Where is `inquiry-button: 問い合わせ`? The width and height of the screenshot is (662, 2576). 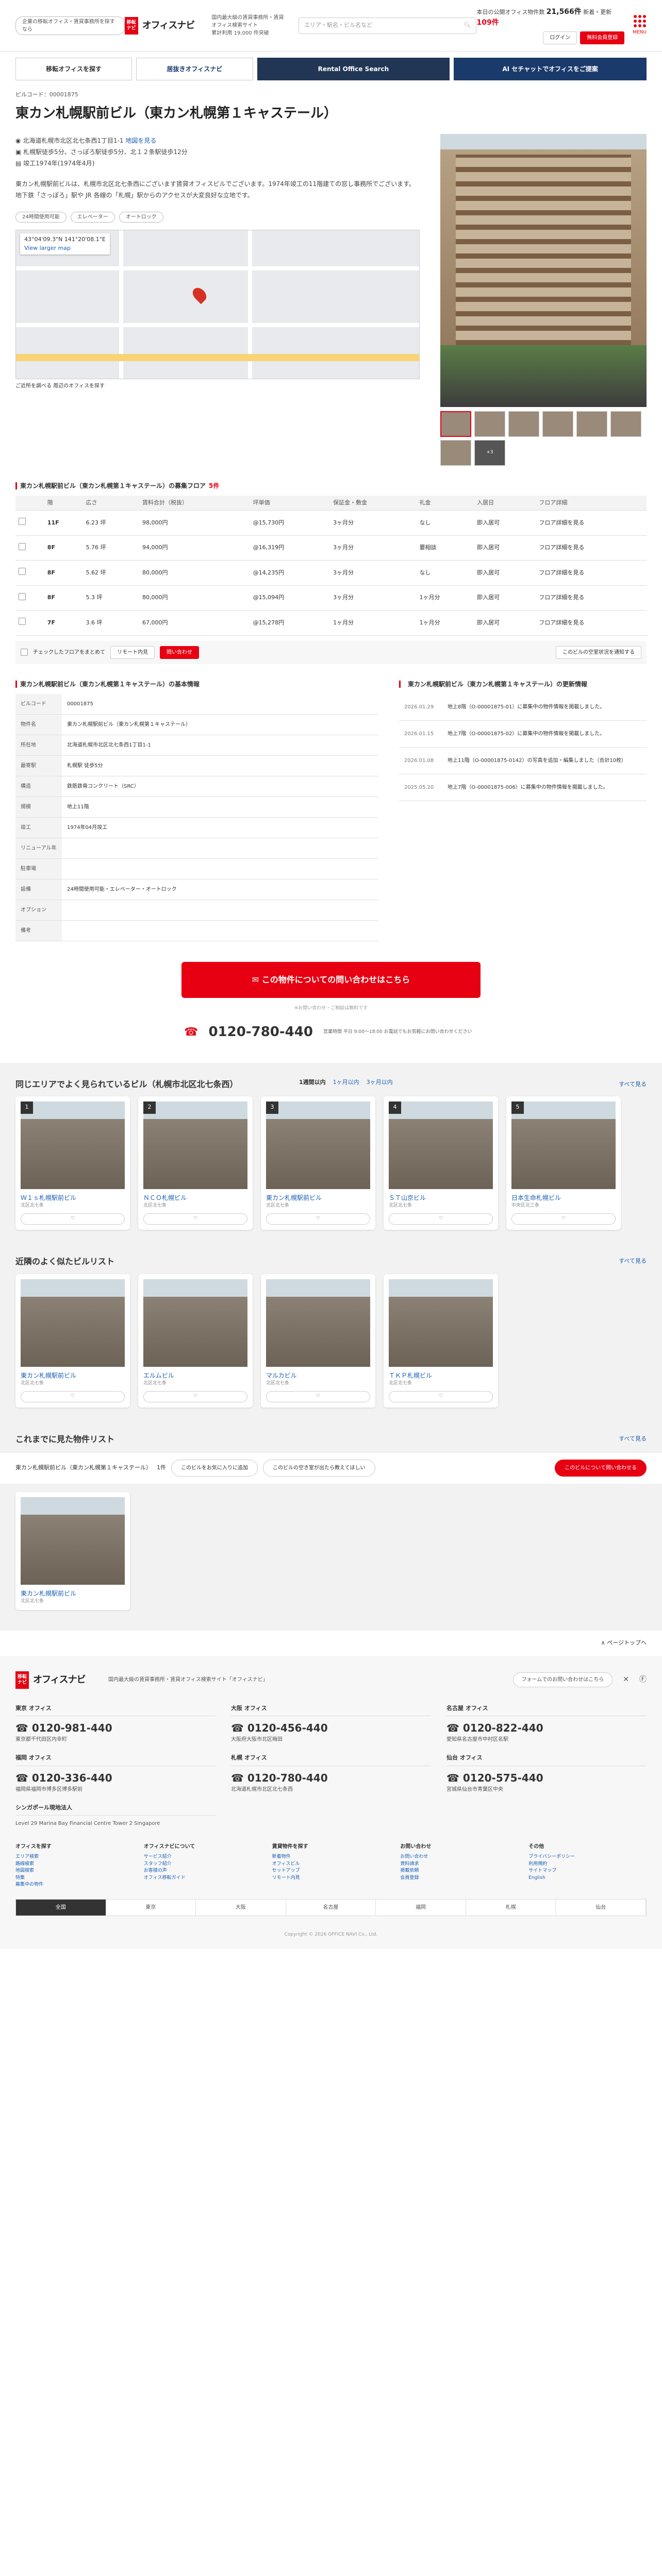
inquiry-button: 問い合わせ is located at coordinates (180, 652).